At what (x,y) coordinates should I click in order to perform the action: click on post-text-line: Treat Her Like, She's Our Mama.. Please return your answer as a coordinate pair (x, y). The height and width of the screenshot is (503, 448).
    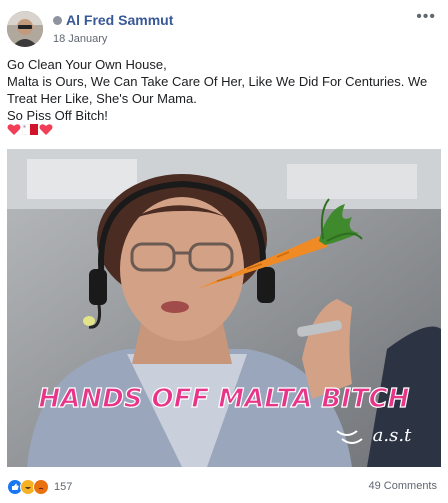
    Looking at the image, I should click on (102, 98).